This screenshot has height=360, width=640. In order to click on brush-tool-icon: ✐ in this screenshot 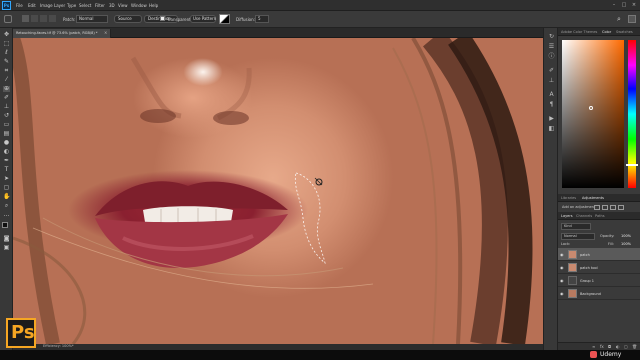, I will do `click(6, 98)`.